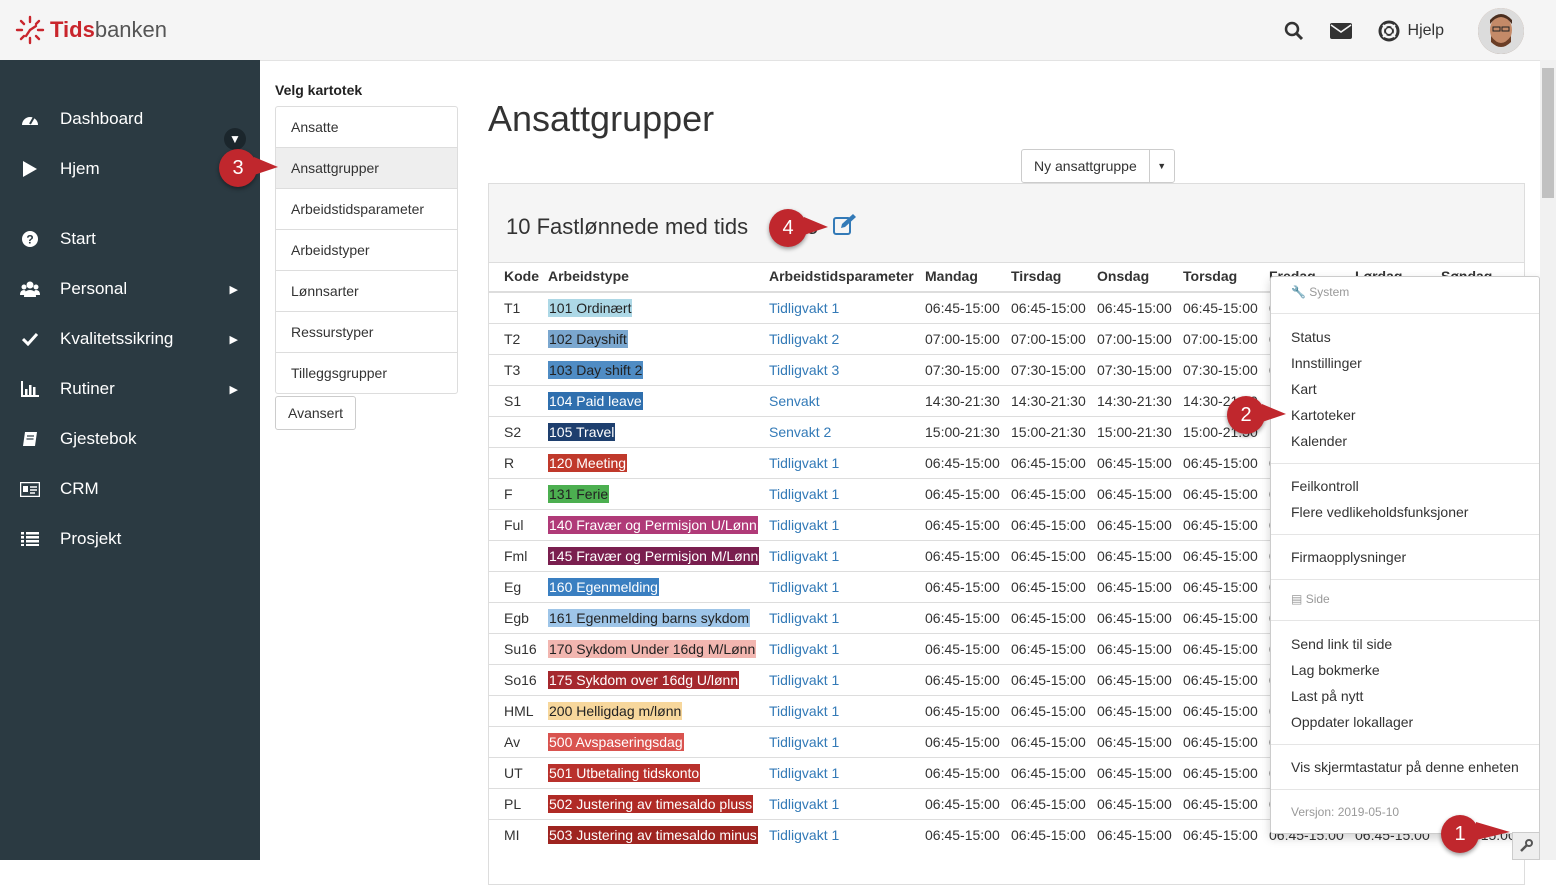 This screenshot has height=885, width=1556. Describe the element at coordinates (130, 389) in the screenshot. I see `sidebar-item-rutiner: Rutiner ▶` at that location.